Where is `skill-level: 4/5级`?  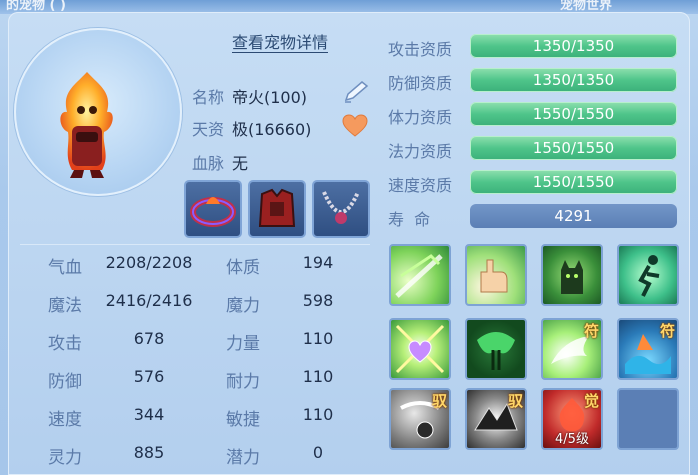
skill-level: 4/5级 is located at coordinates (572, 439).